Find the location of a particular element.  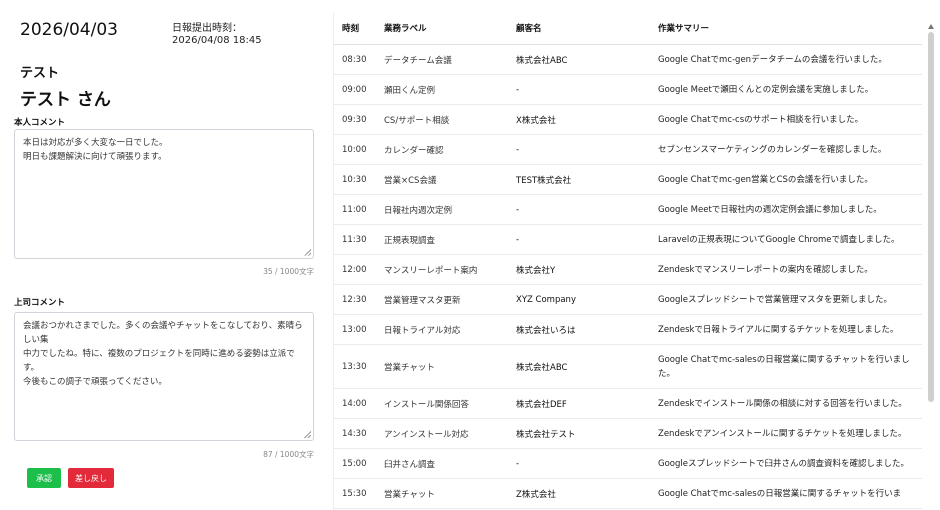

cell-time: 10:30 is located at coordinates (355, 179).